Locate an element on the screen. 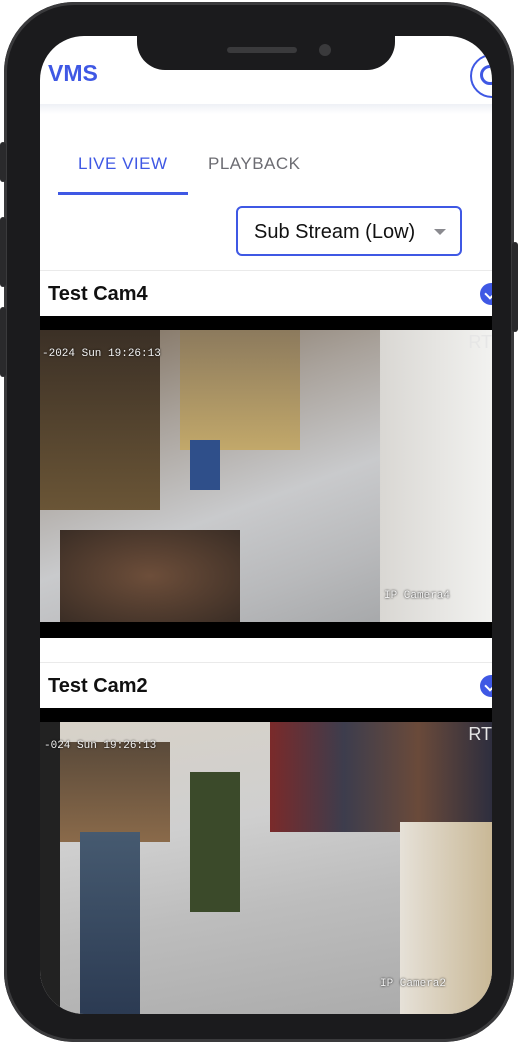 Image resolution: width=520 pixels, height=1044 pixels. phone-volume-down-button is located at coordinates (3, 342).